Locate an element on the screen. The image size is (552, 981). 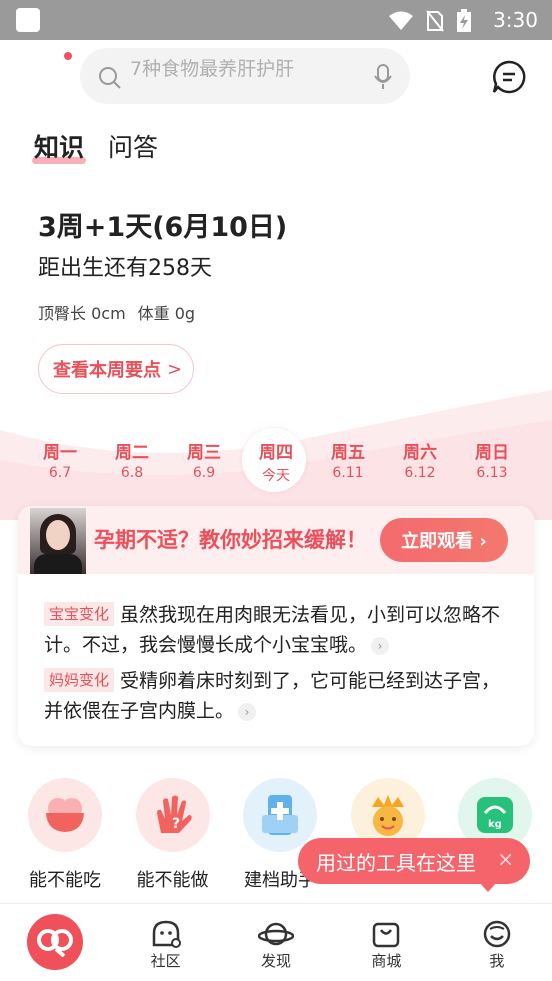
battery-charging-icon is located at coordinates (464, 20).